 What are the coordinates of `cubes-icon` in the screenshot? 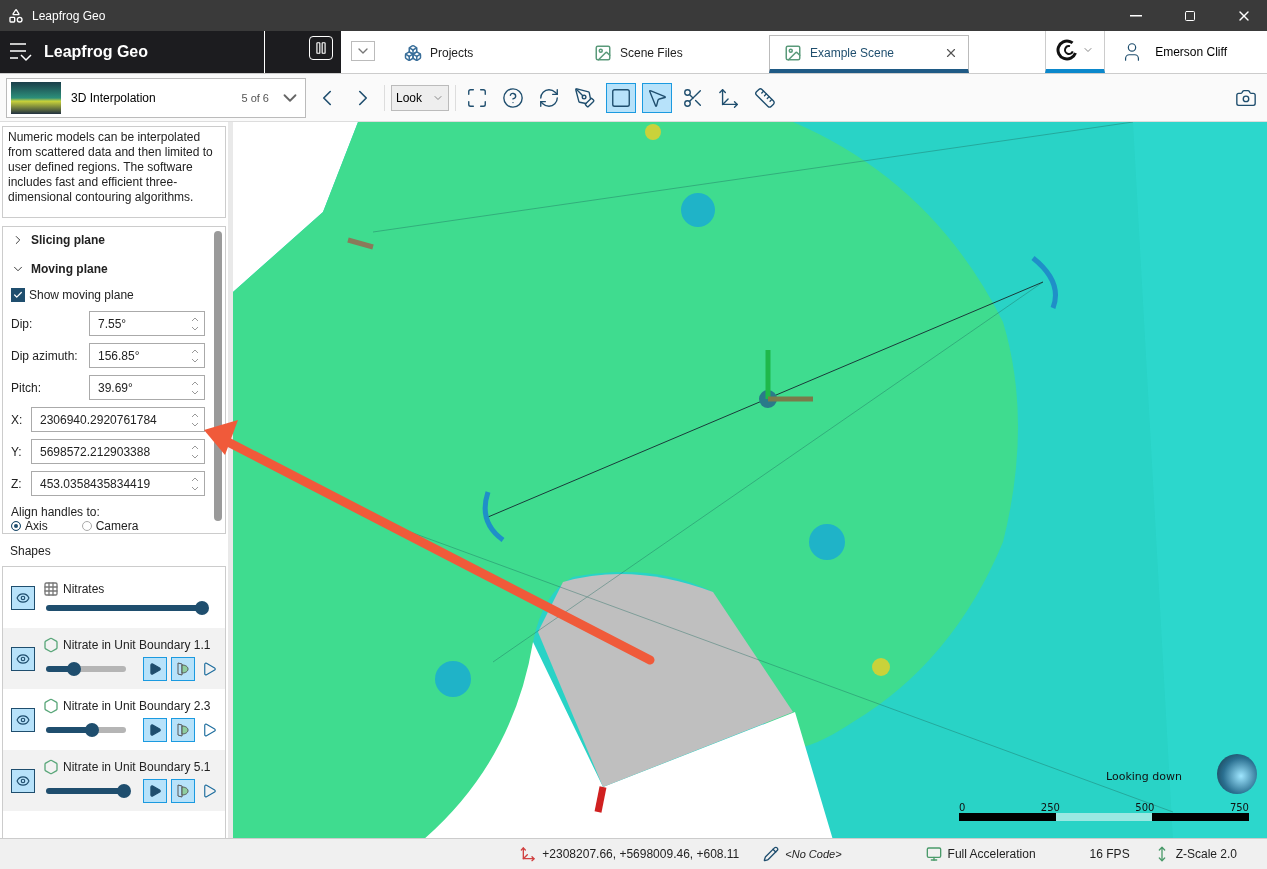 It's located at (413, 52).